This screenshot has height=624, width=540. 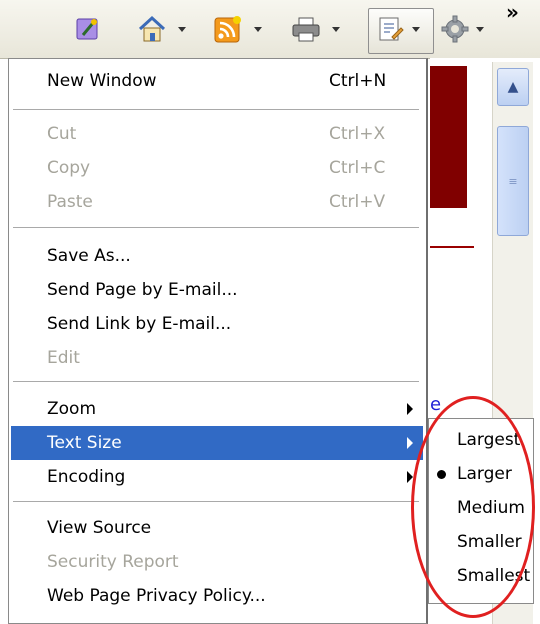 What do you see at coordinates (113, 562) in the screenshot?
I see `menu-item-security-report: Security Report` at bounding box center [113, 562].